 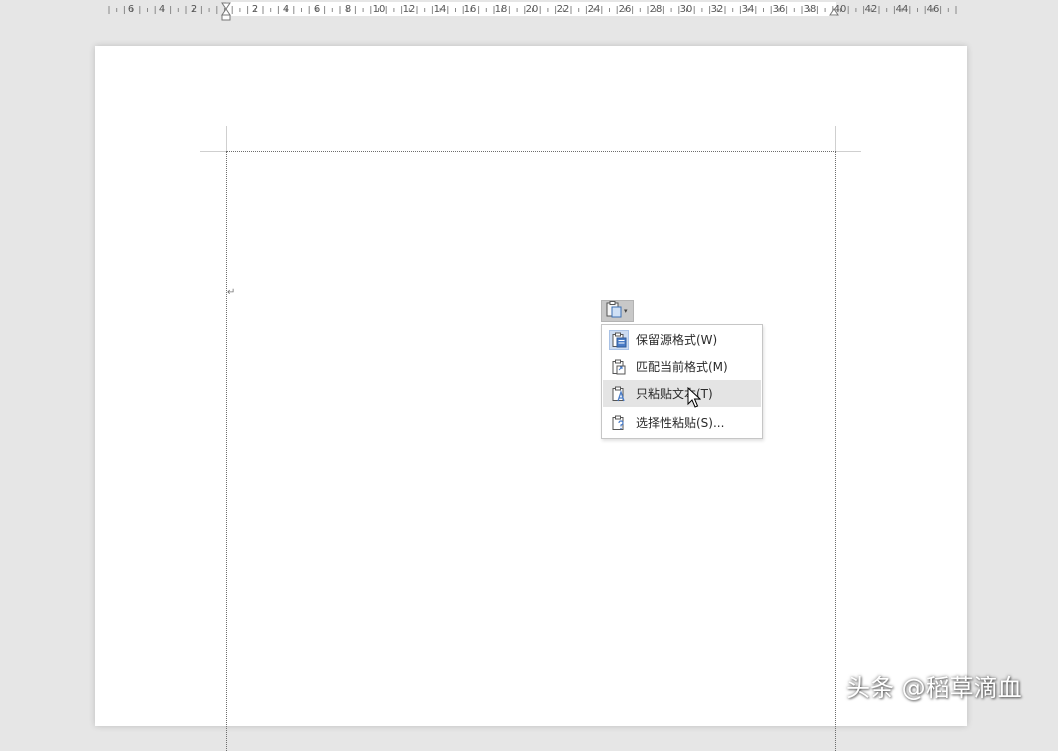 I want to click on ruler-label: 18, so click(x=501, y=9).